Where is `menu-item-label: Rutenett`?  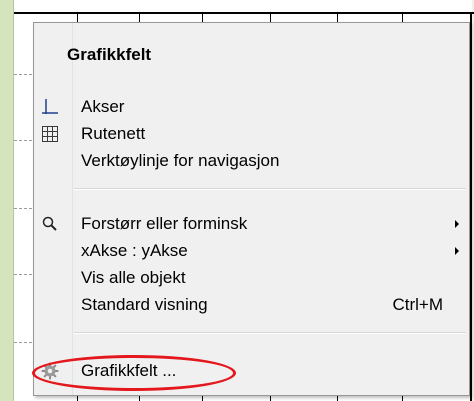 menu-item-label: Rutenett is located at coordinates (113, 133).